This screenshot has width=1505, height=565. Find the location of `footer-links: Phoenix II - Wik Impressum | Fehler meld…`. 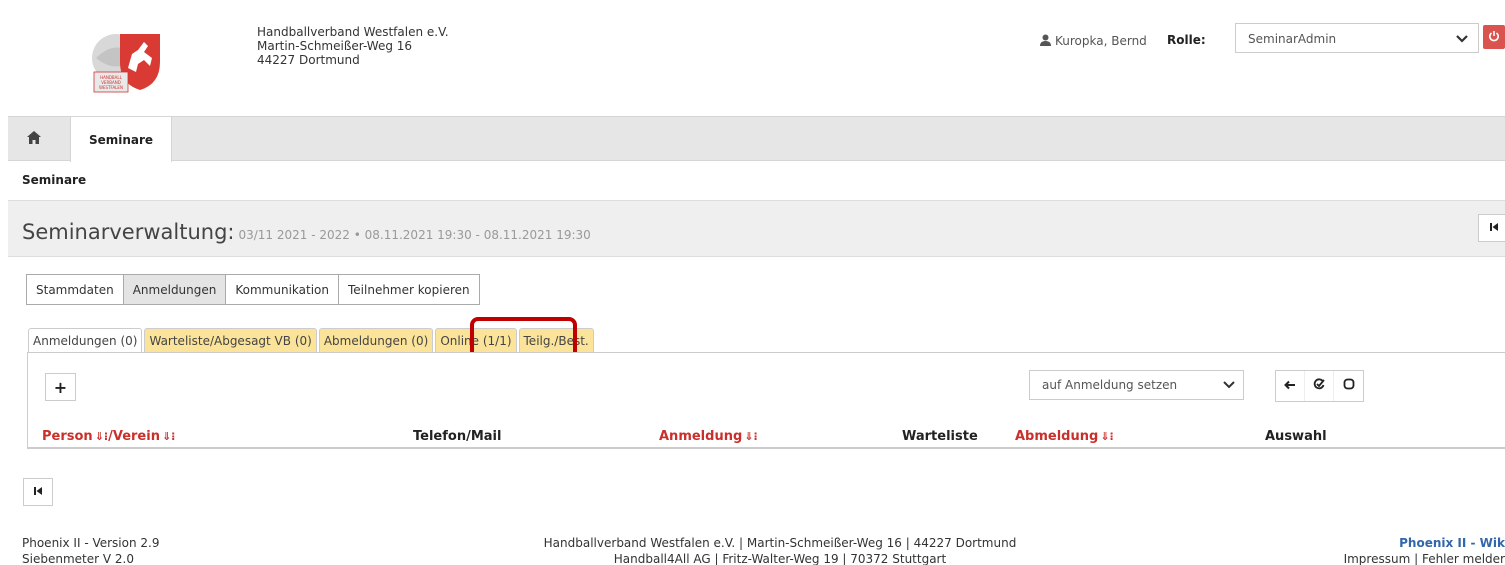

footer-links: Phoenix II - Wik Impressum | Fehler meld… is located at coordinates (1385, 550).